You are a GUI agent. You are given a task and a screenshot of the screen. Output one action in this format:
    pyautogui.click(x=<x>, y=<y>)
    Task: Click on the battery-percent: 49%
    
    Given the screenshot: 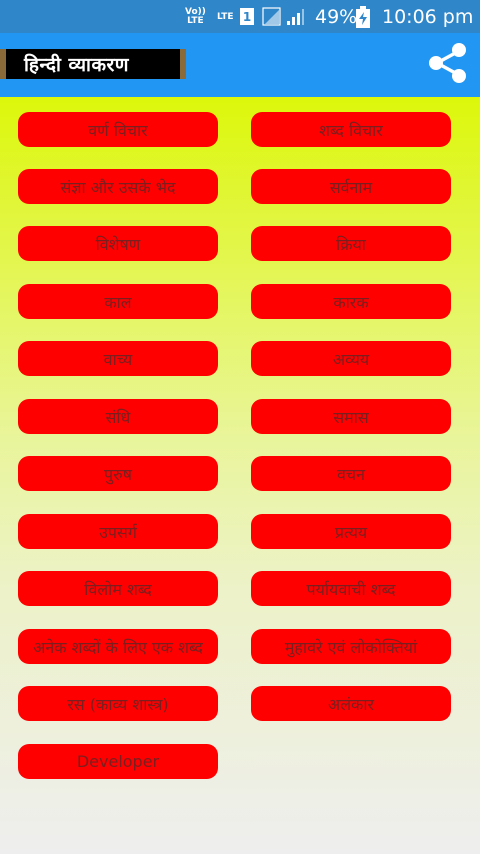 What is the action you would take?
    pyautogui.click(x=336, y=16)
    